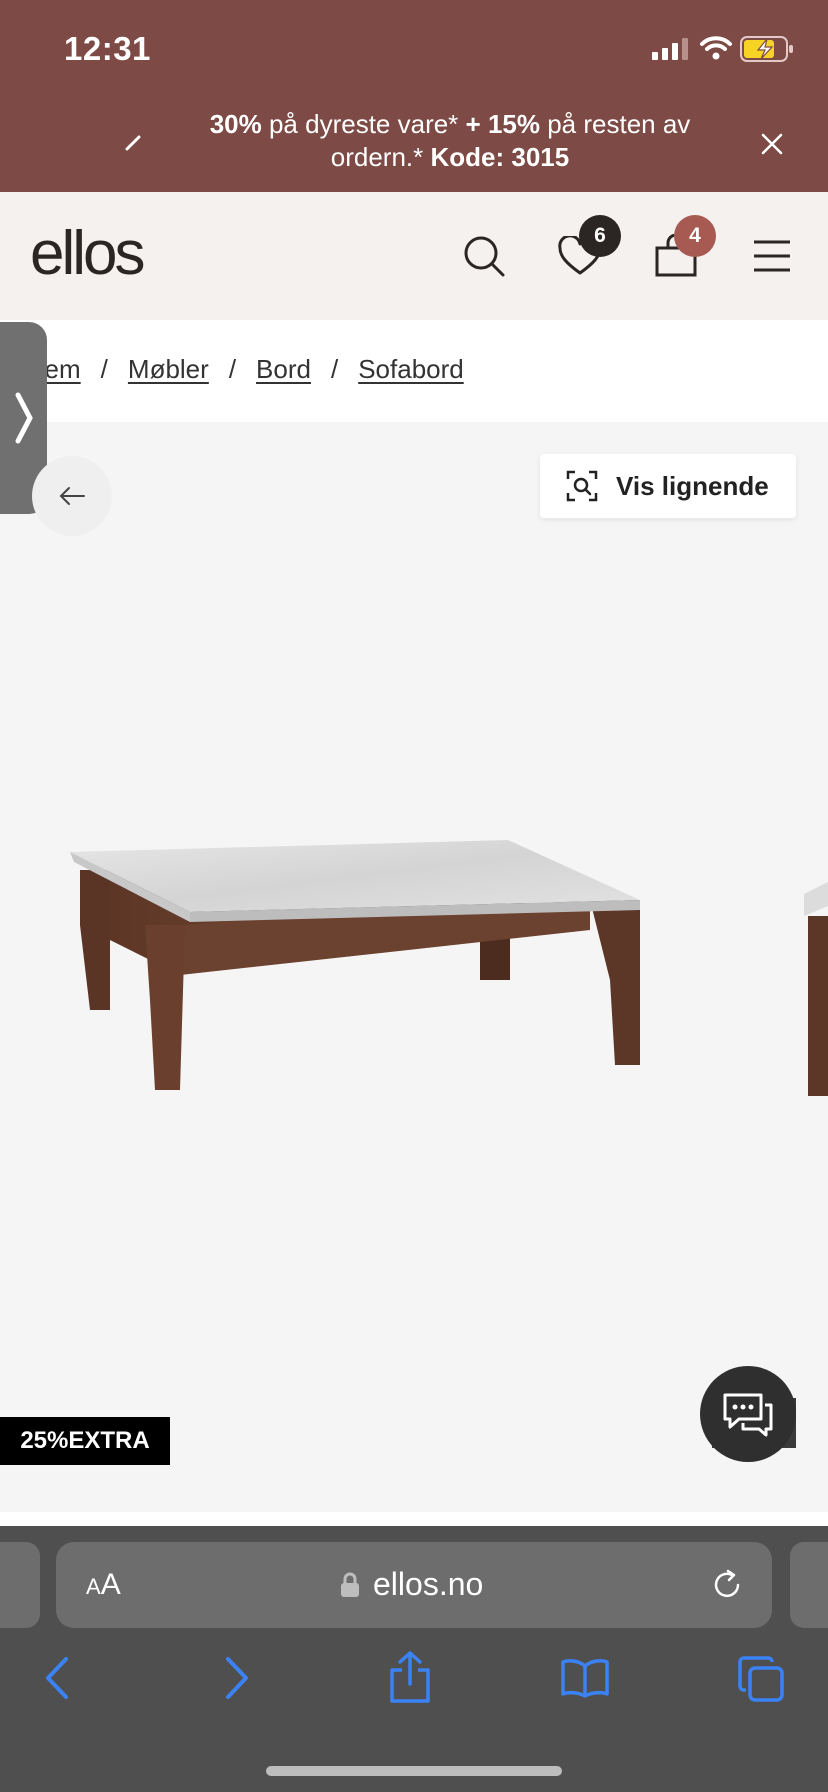 Image resolution: width=828 pixels, height=1792 pixels. Describe the element at coordinates (692, 485) in the screenshot. I see `show-similar-label: Vis lignende` at that location.